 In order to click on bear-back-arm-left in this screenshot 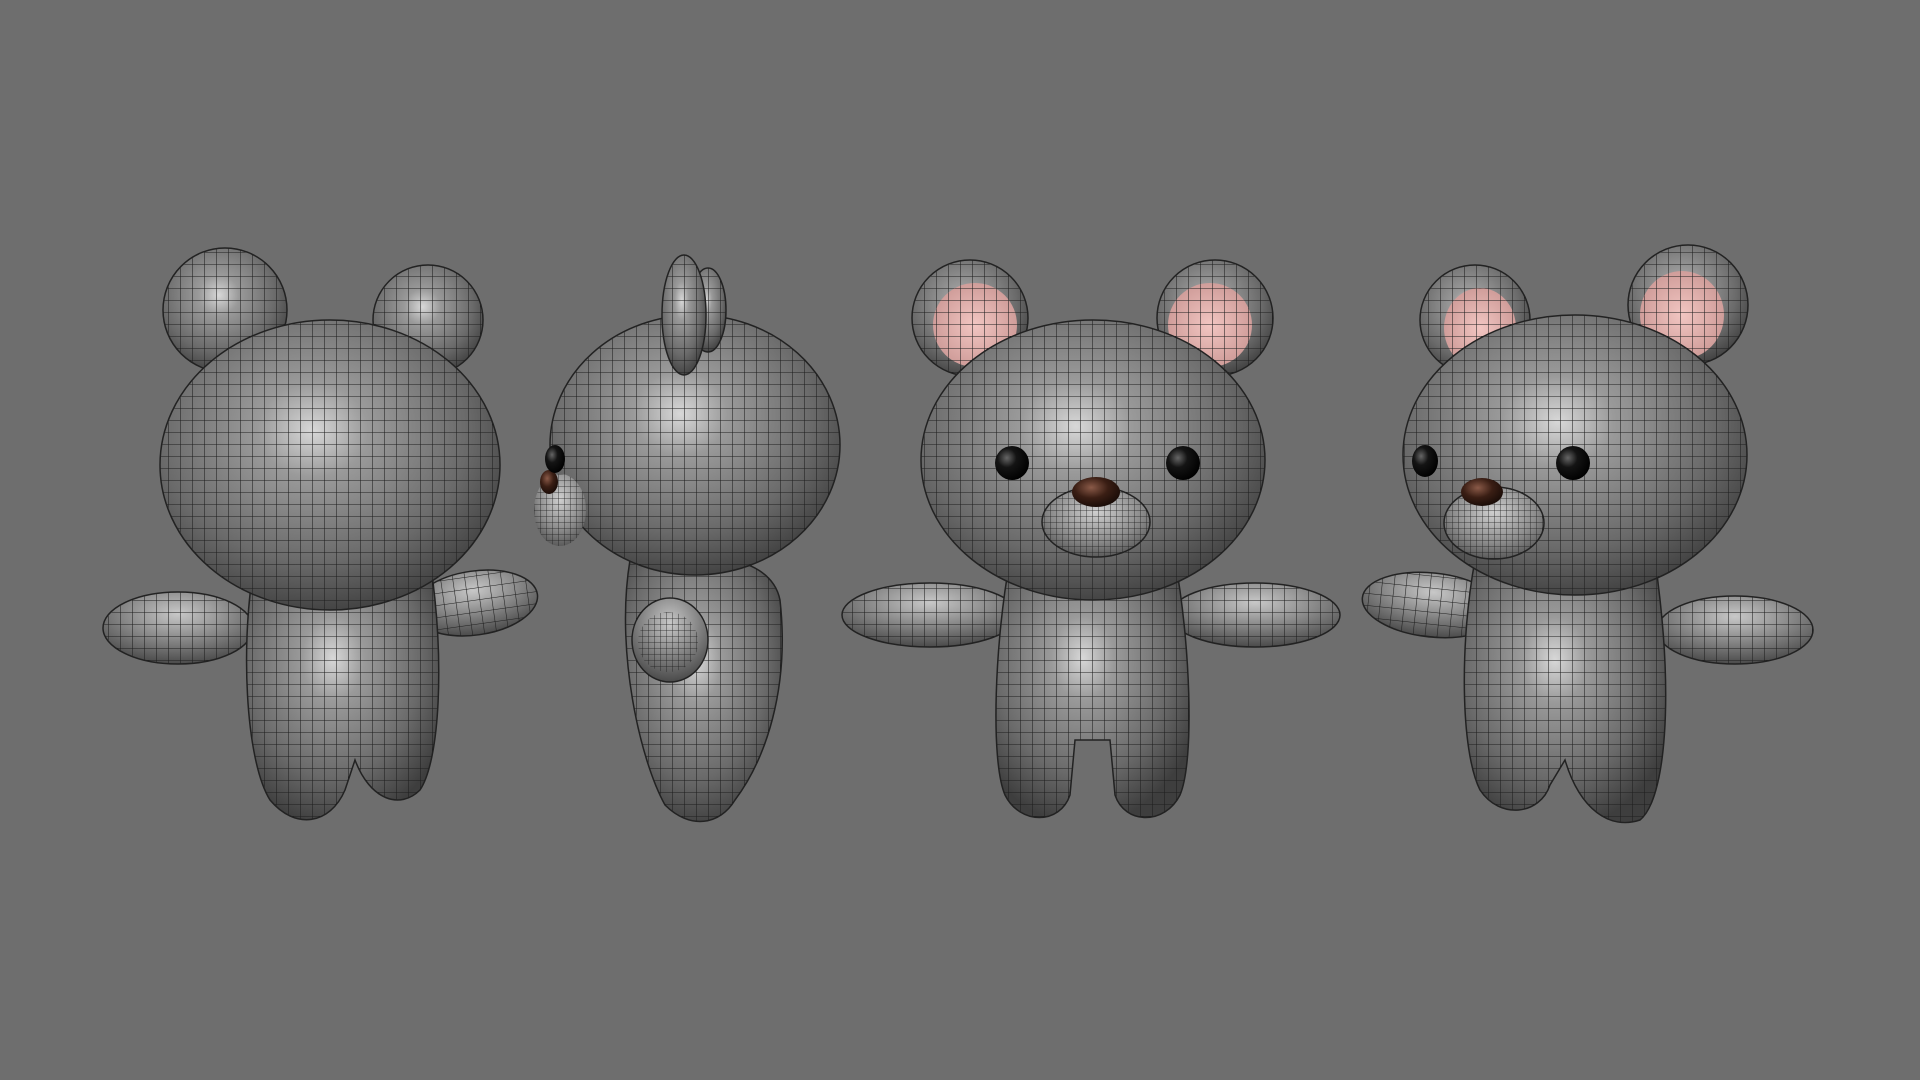, I will do `click(178, 628)`.